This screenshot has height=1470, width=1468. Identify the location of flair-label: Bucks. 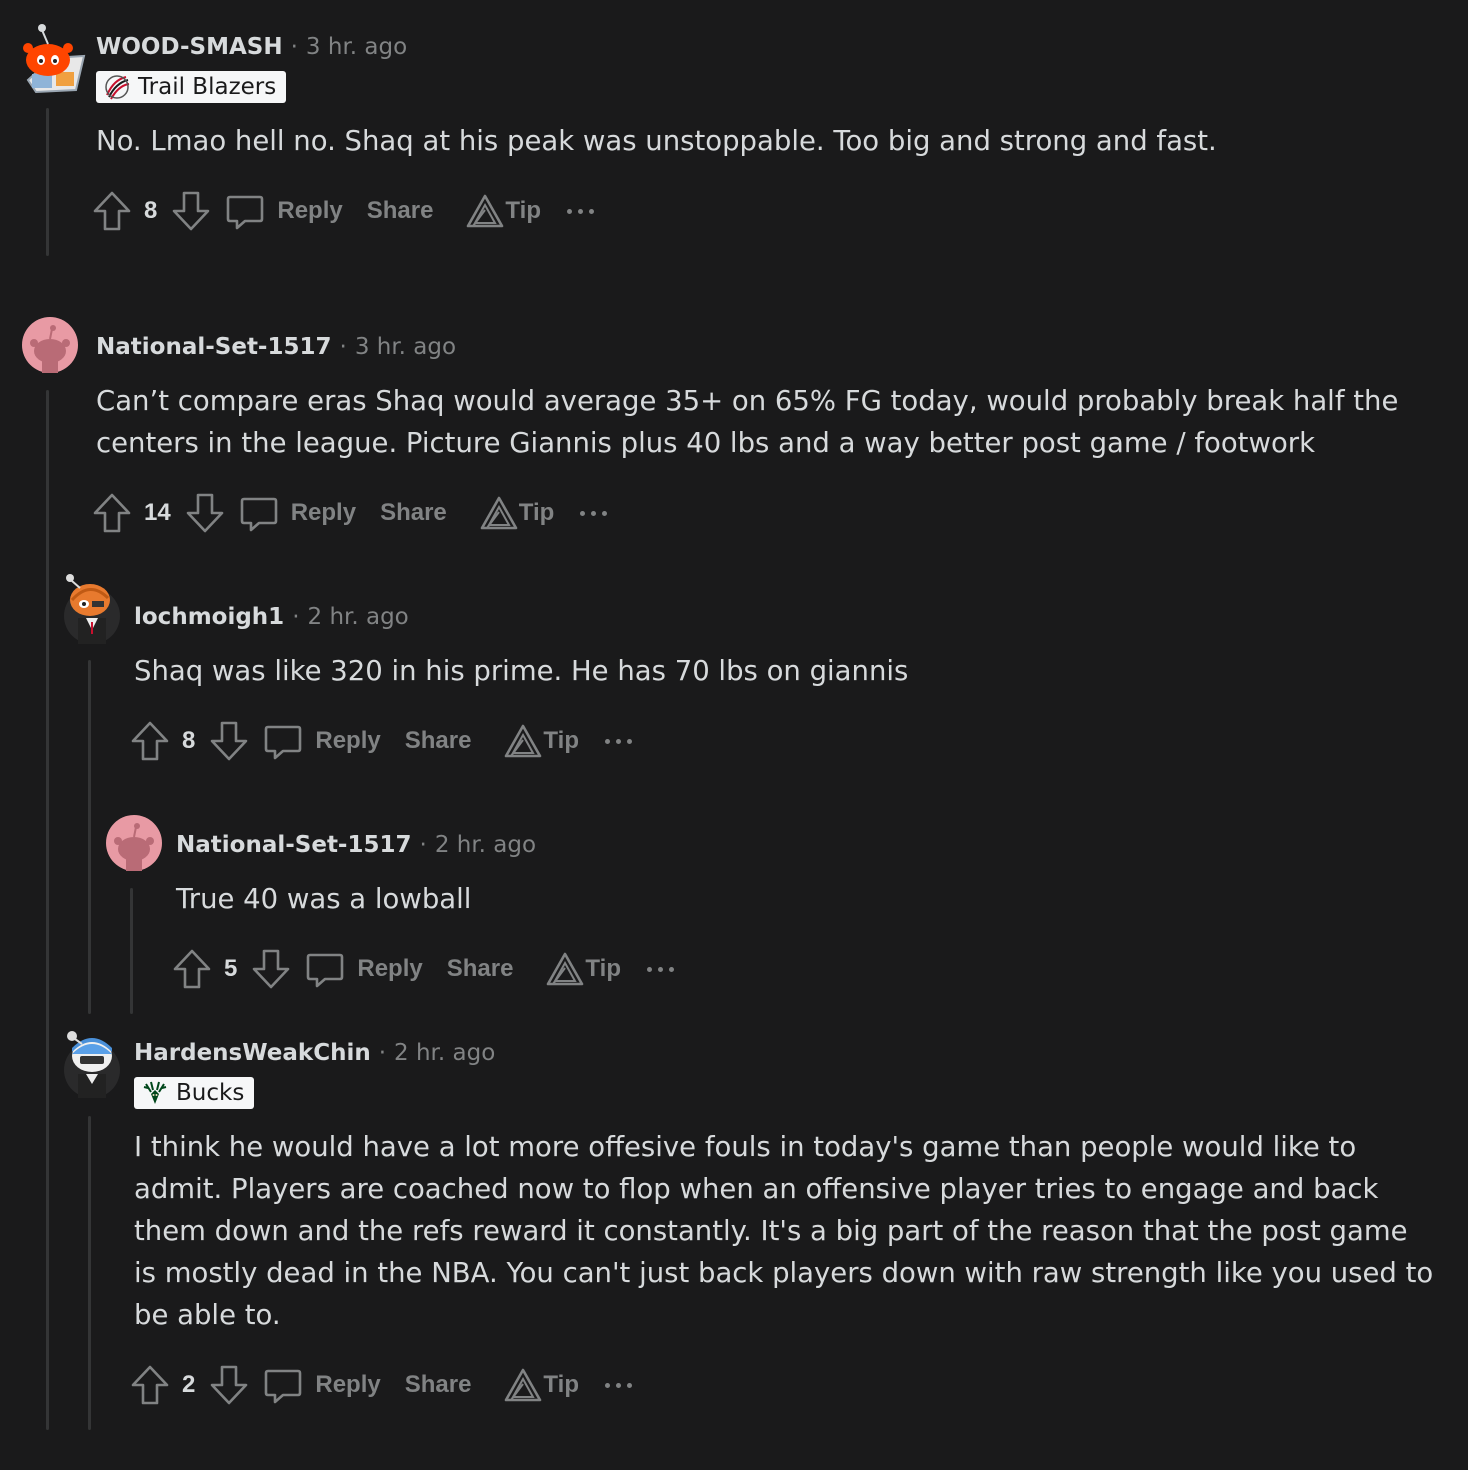
(210, 1093).